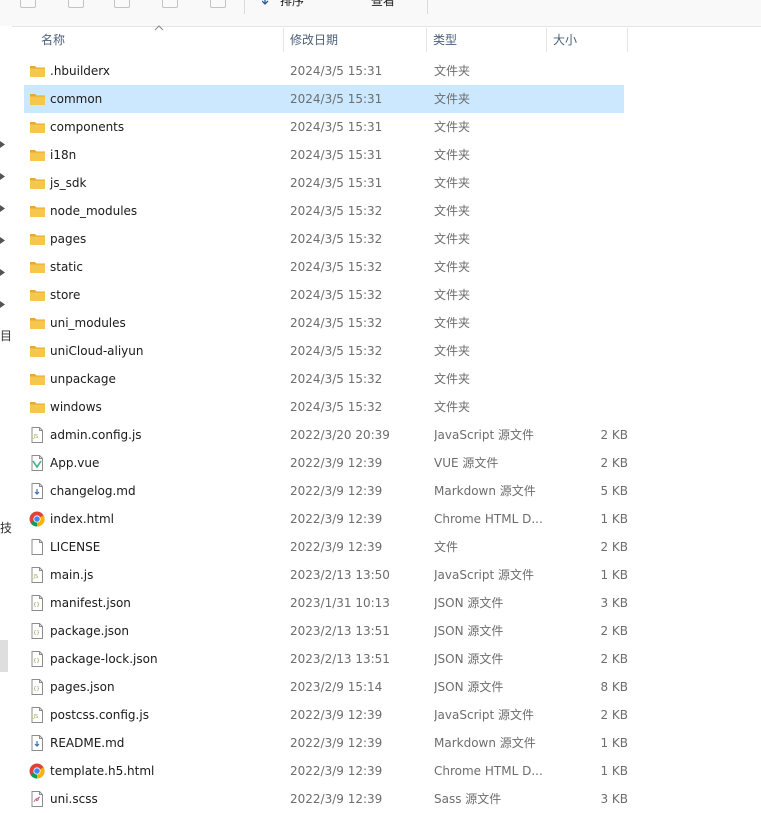 This screenshot has height=813, width=761. I want to click on file-row: node_modules 2024/3/5 15:32 文件夹, so click(324, 211).